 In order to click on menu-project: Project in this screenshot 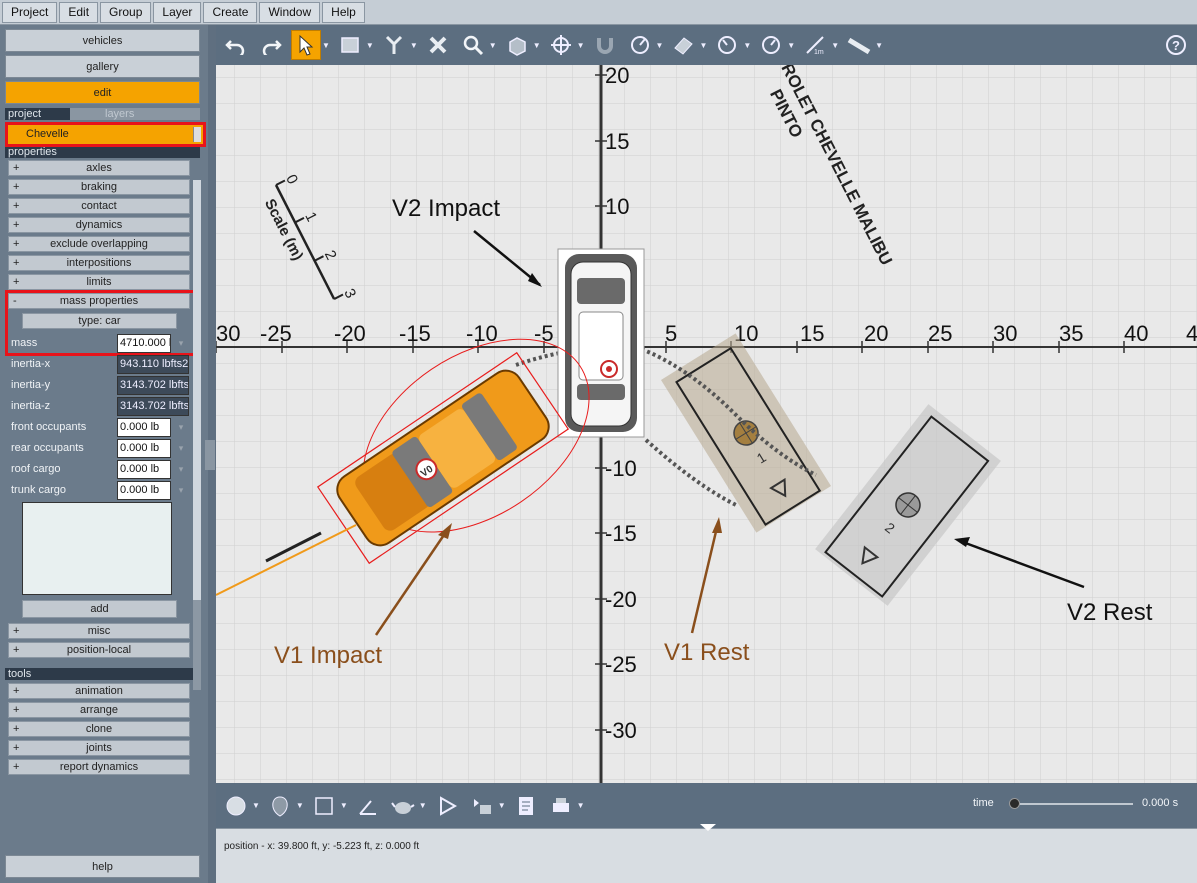, I will do `click(30, 12)`.